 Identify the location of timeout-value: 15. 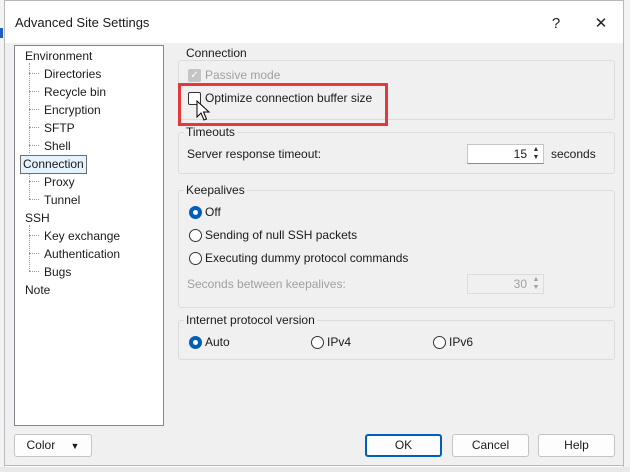
(520, 154).